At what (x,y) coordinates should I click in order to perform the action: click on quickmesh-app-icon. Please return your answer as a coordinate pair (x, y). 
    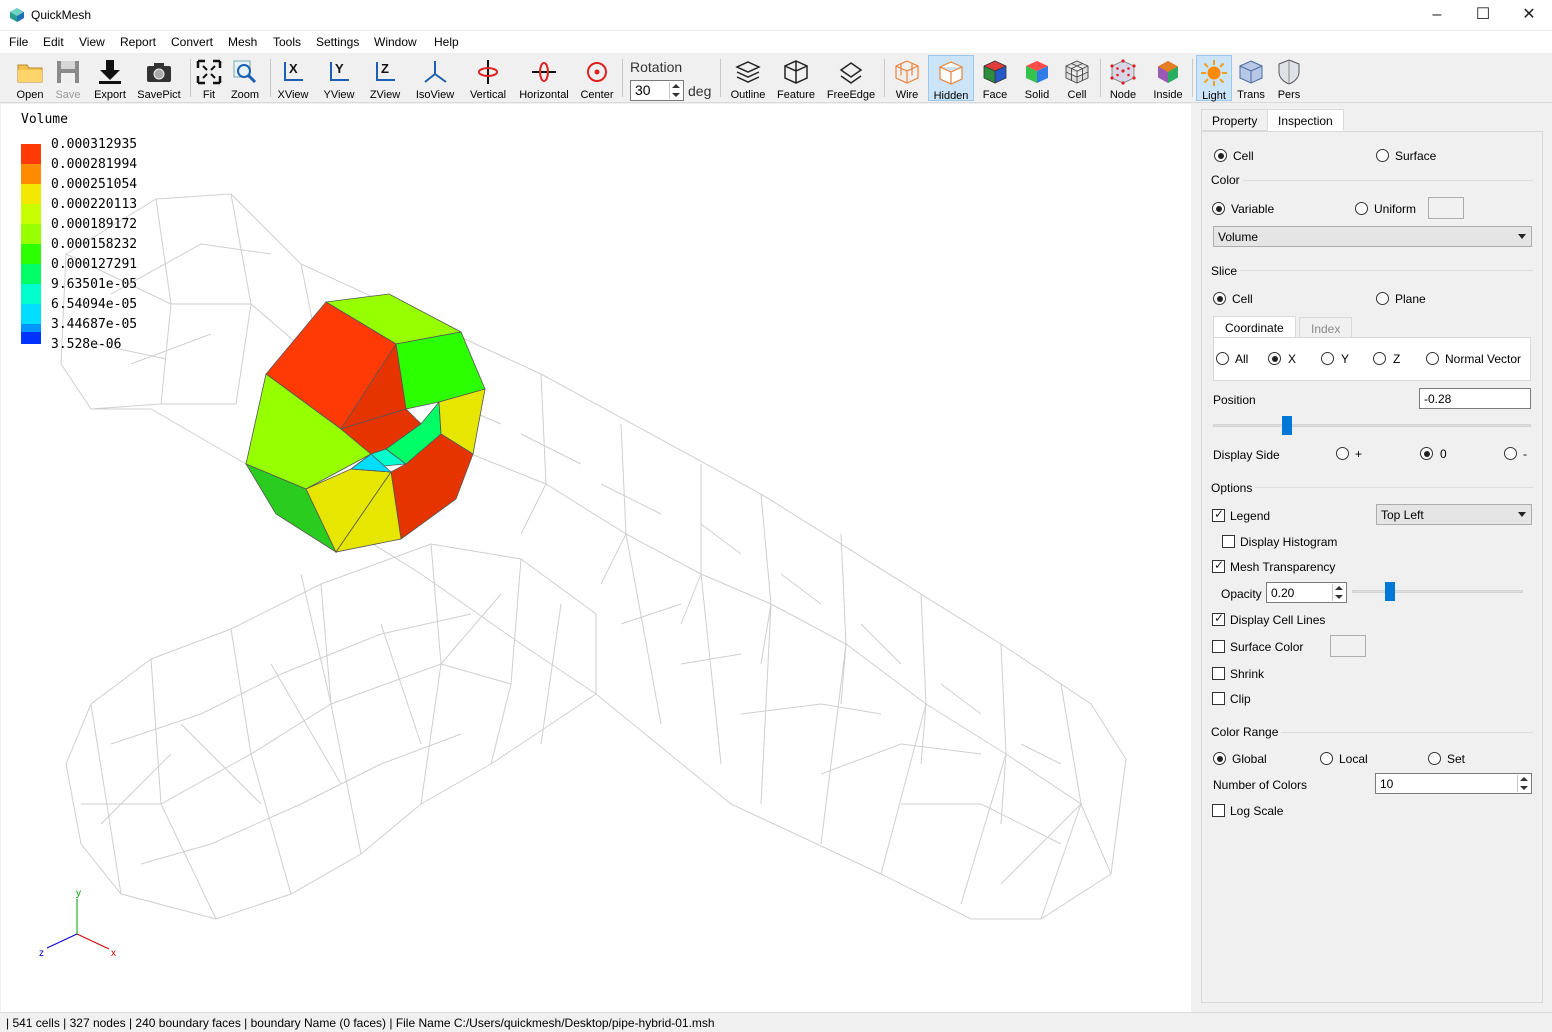
    Looking at the image, I should click on (17, 15).